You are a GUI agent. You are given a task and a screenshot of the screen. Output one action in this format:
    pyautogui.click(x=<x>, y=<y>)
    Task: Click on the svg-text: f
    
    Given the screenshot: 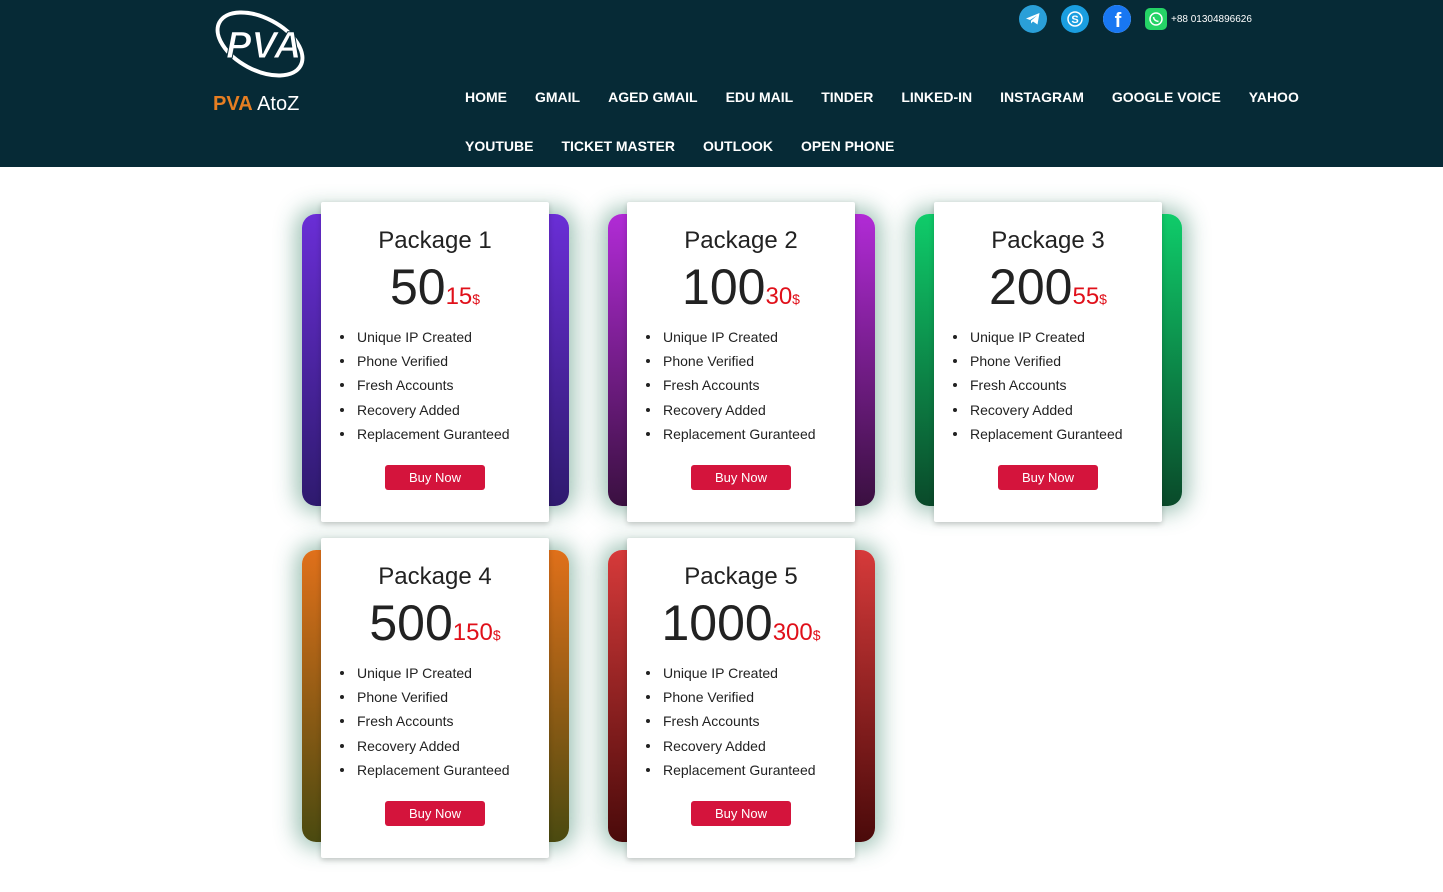 What is the action you would take?
    pyautogui.click(x=1118, y=21)
    